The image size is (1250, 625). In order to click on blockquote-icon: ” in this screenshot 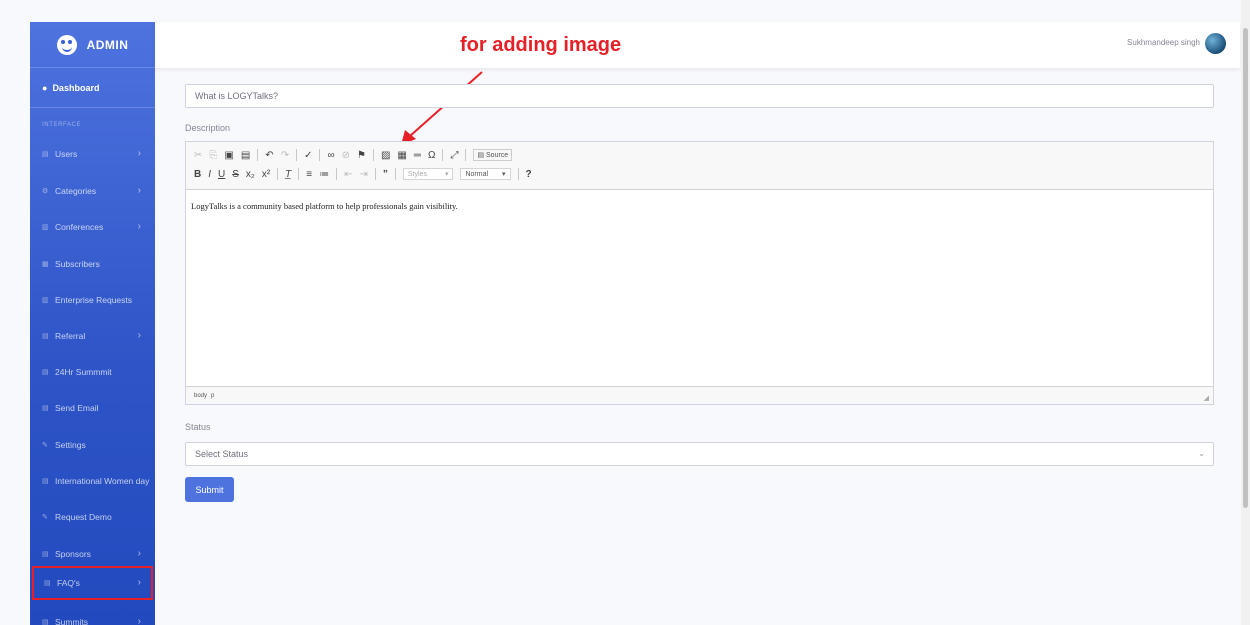, I will do `click(385, 174)`.